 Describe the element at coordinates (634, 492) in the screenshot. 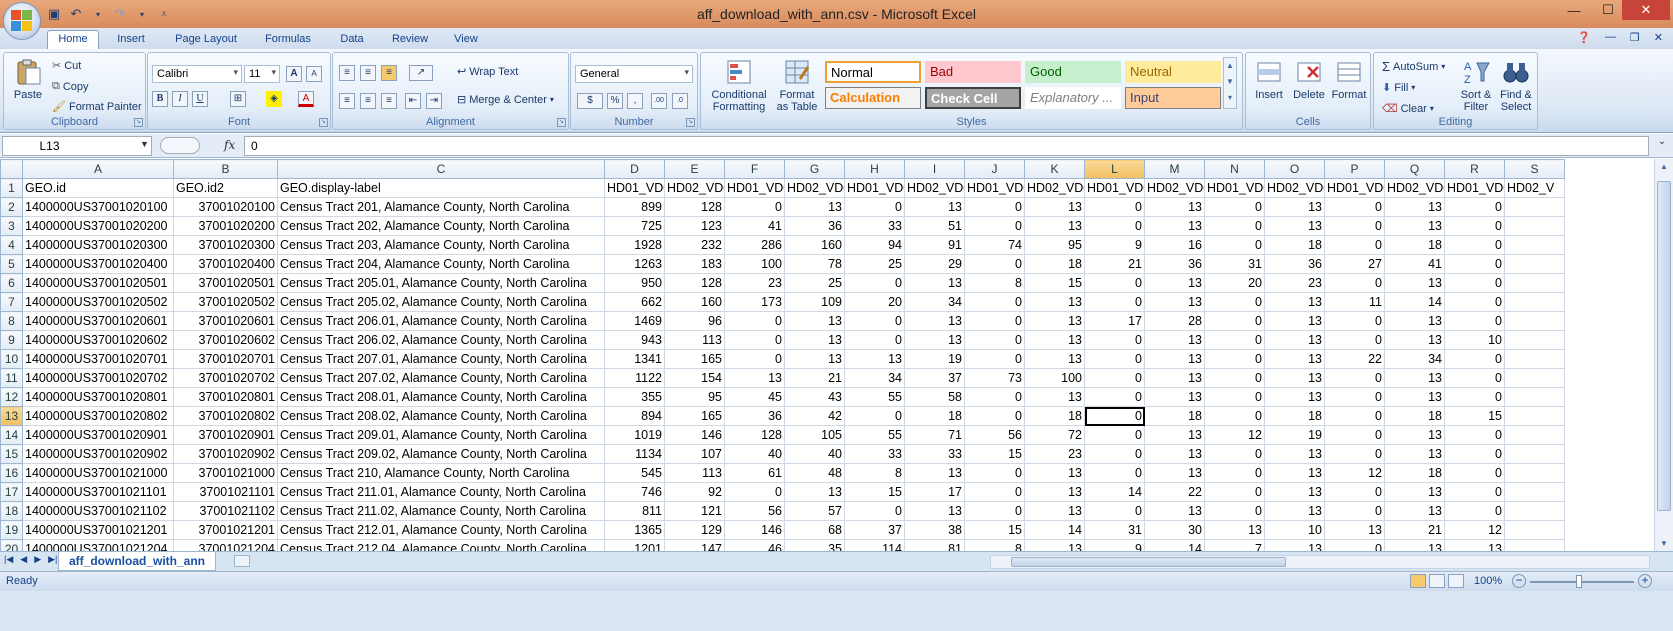

I see `cell: 746` at that location.